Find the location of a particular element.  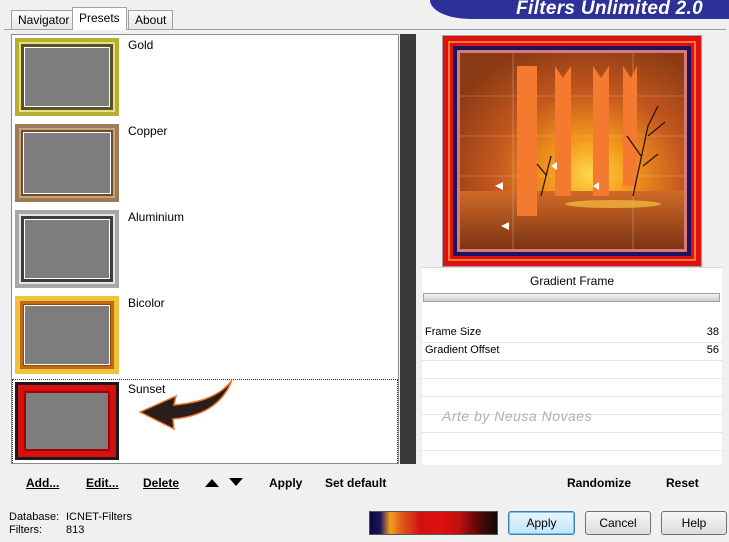

filters-count: 813 is located at coordinates (75, 530).